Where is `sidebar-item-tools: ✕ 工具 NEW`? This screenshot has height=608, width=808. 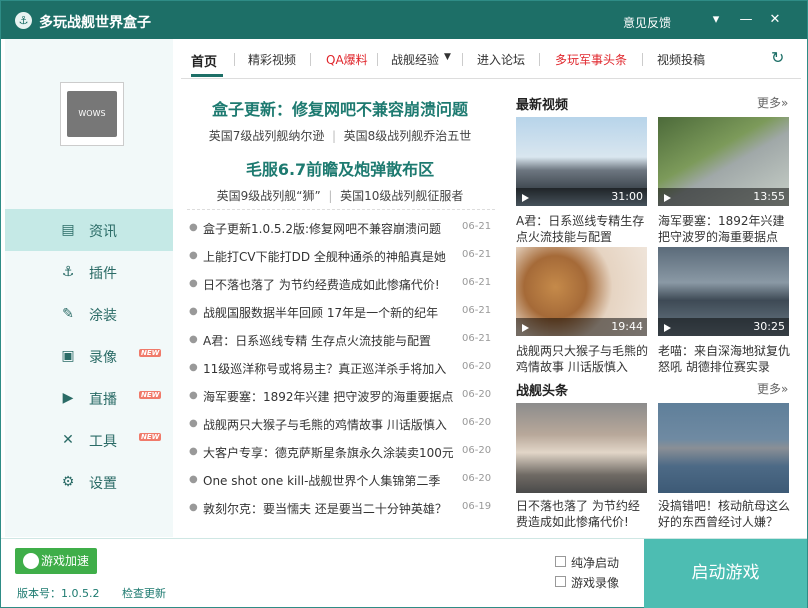
sidebar-item-tools: ✕ 工具 NEW is located at coordinates (89, 440).